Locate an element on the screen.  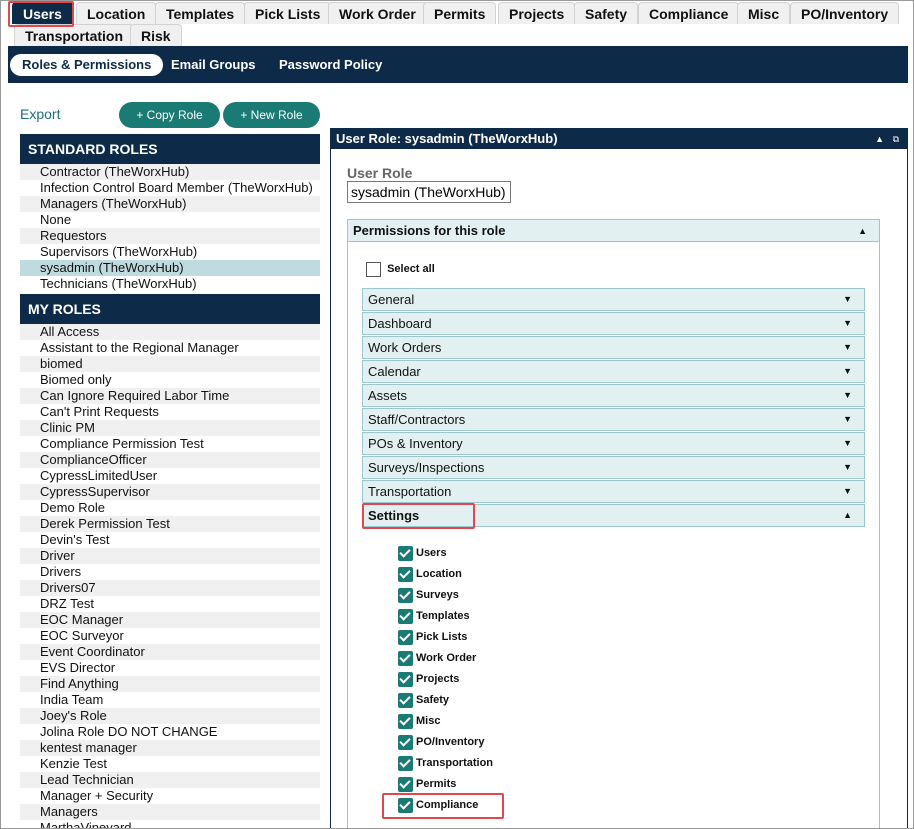
new-role-button: + New Role is located at coordinates (271, 115).